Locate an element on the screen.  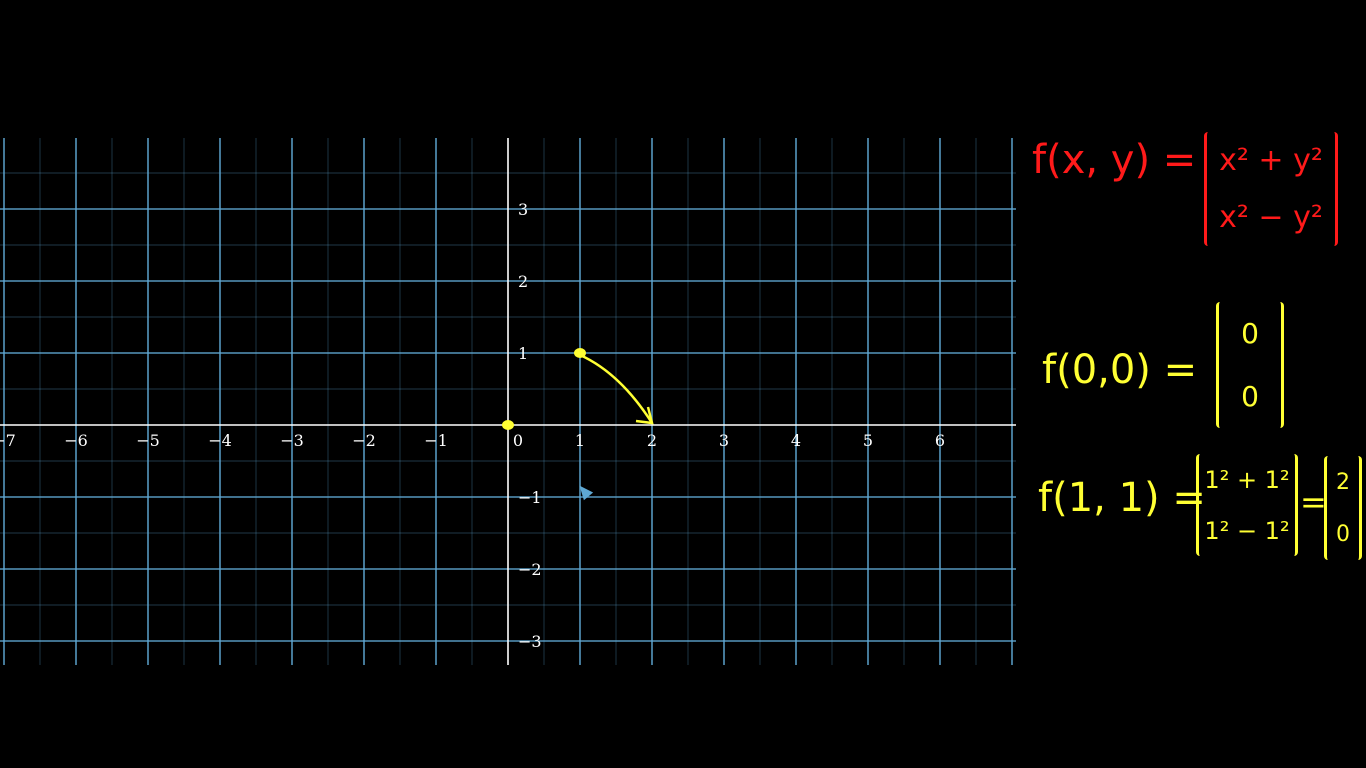
x-tick-label: 2 is located at coordinates (652, 440).